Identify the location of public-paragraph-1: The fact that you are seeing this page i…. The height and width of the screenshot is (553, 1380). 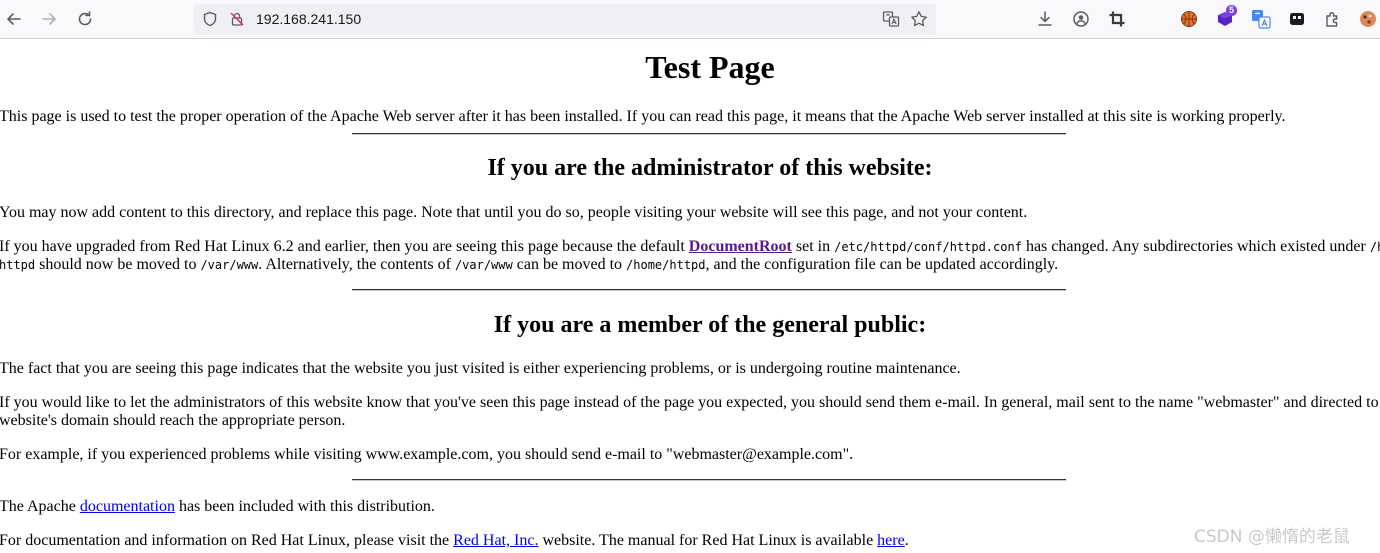
(480, 368).